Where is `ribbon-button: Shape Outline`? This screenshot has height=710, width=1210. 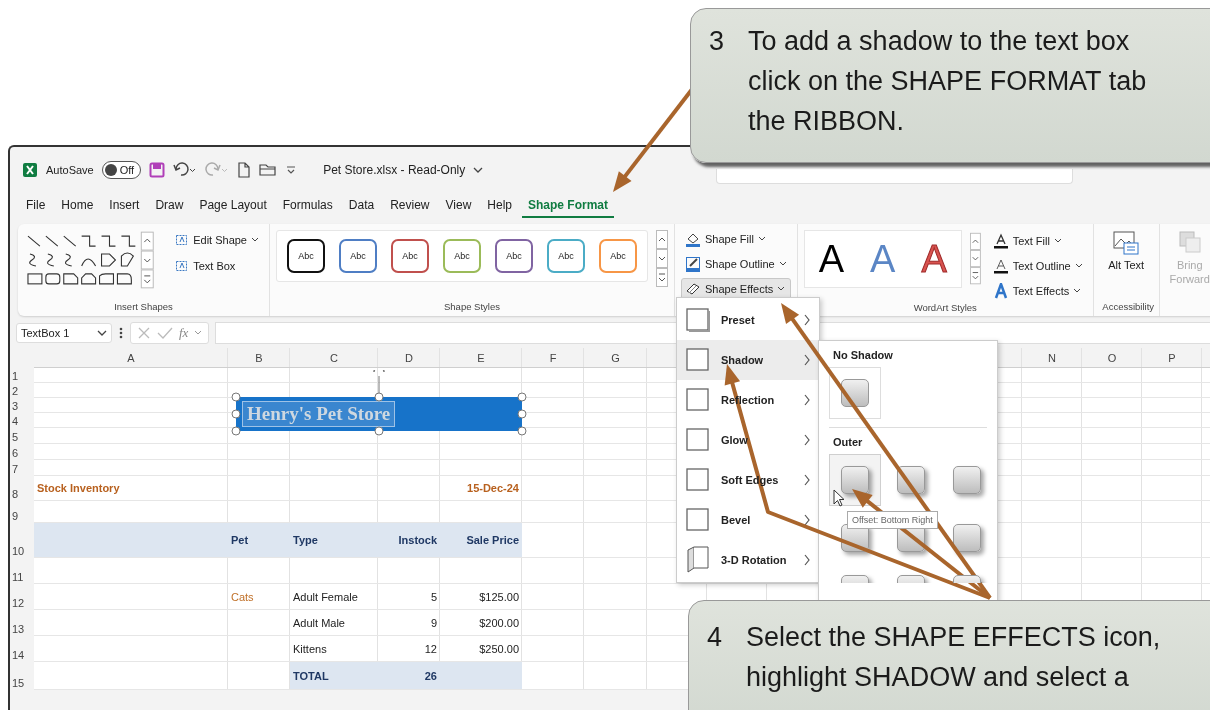
ribbon-button: Shape Outline is located at coordinates (736, 264).